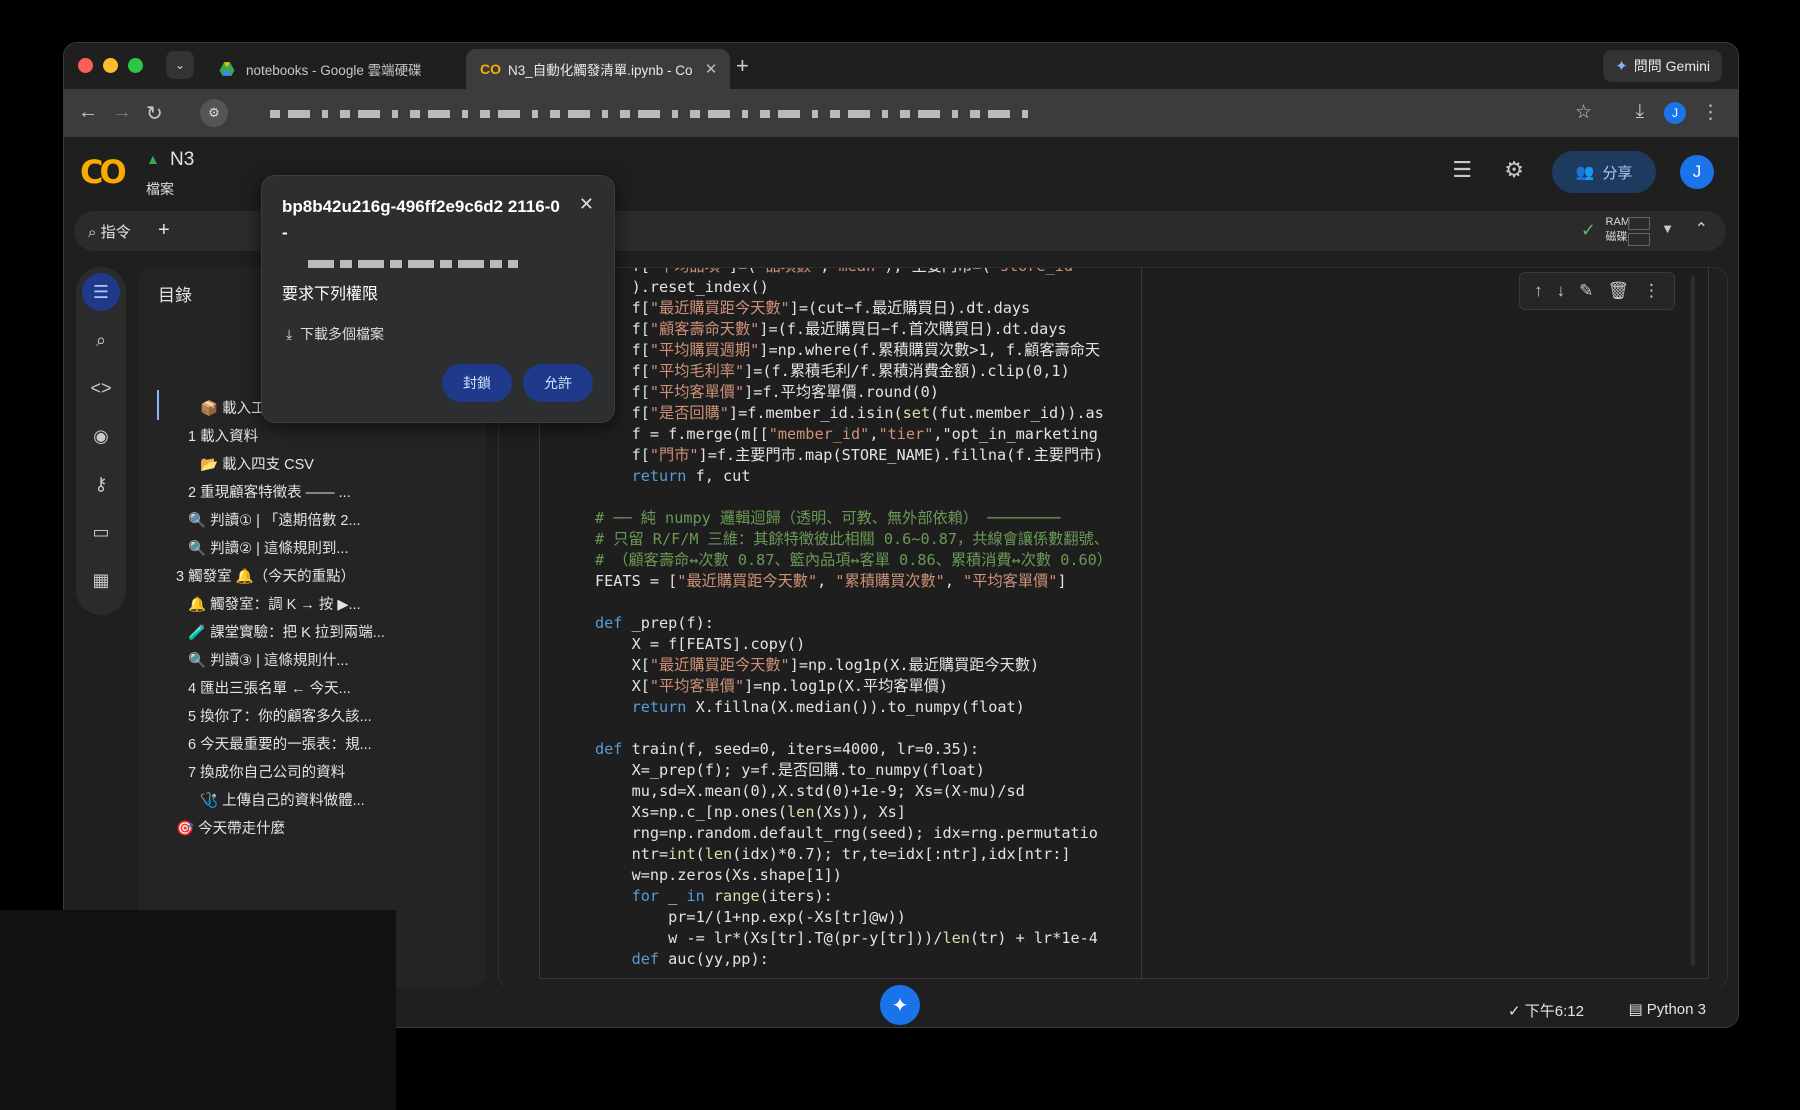 The width and height of the screenshot is (1800, 1110). I want to click on colab-logo: CO, so click(103, 172).